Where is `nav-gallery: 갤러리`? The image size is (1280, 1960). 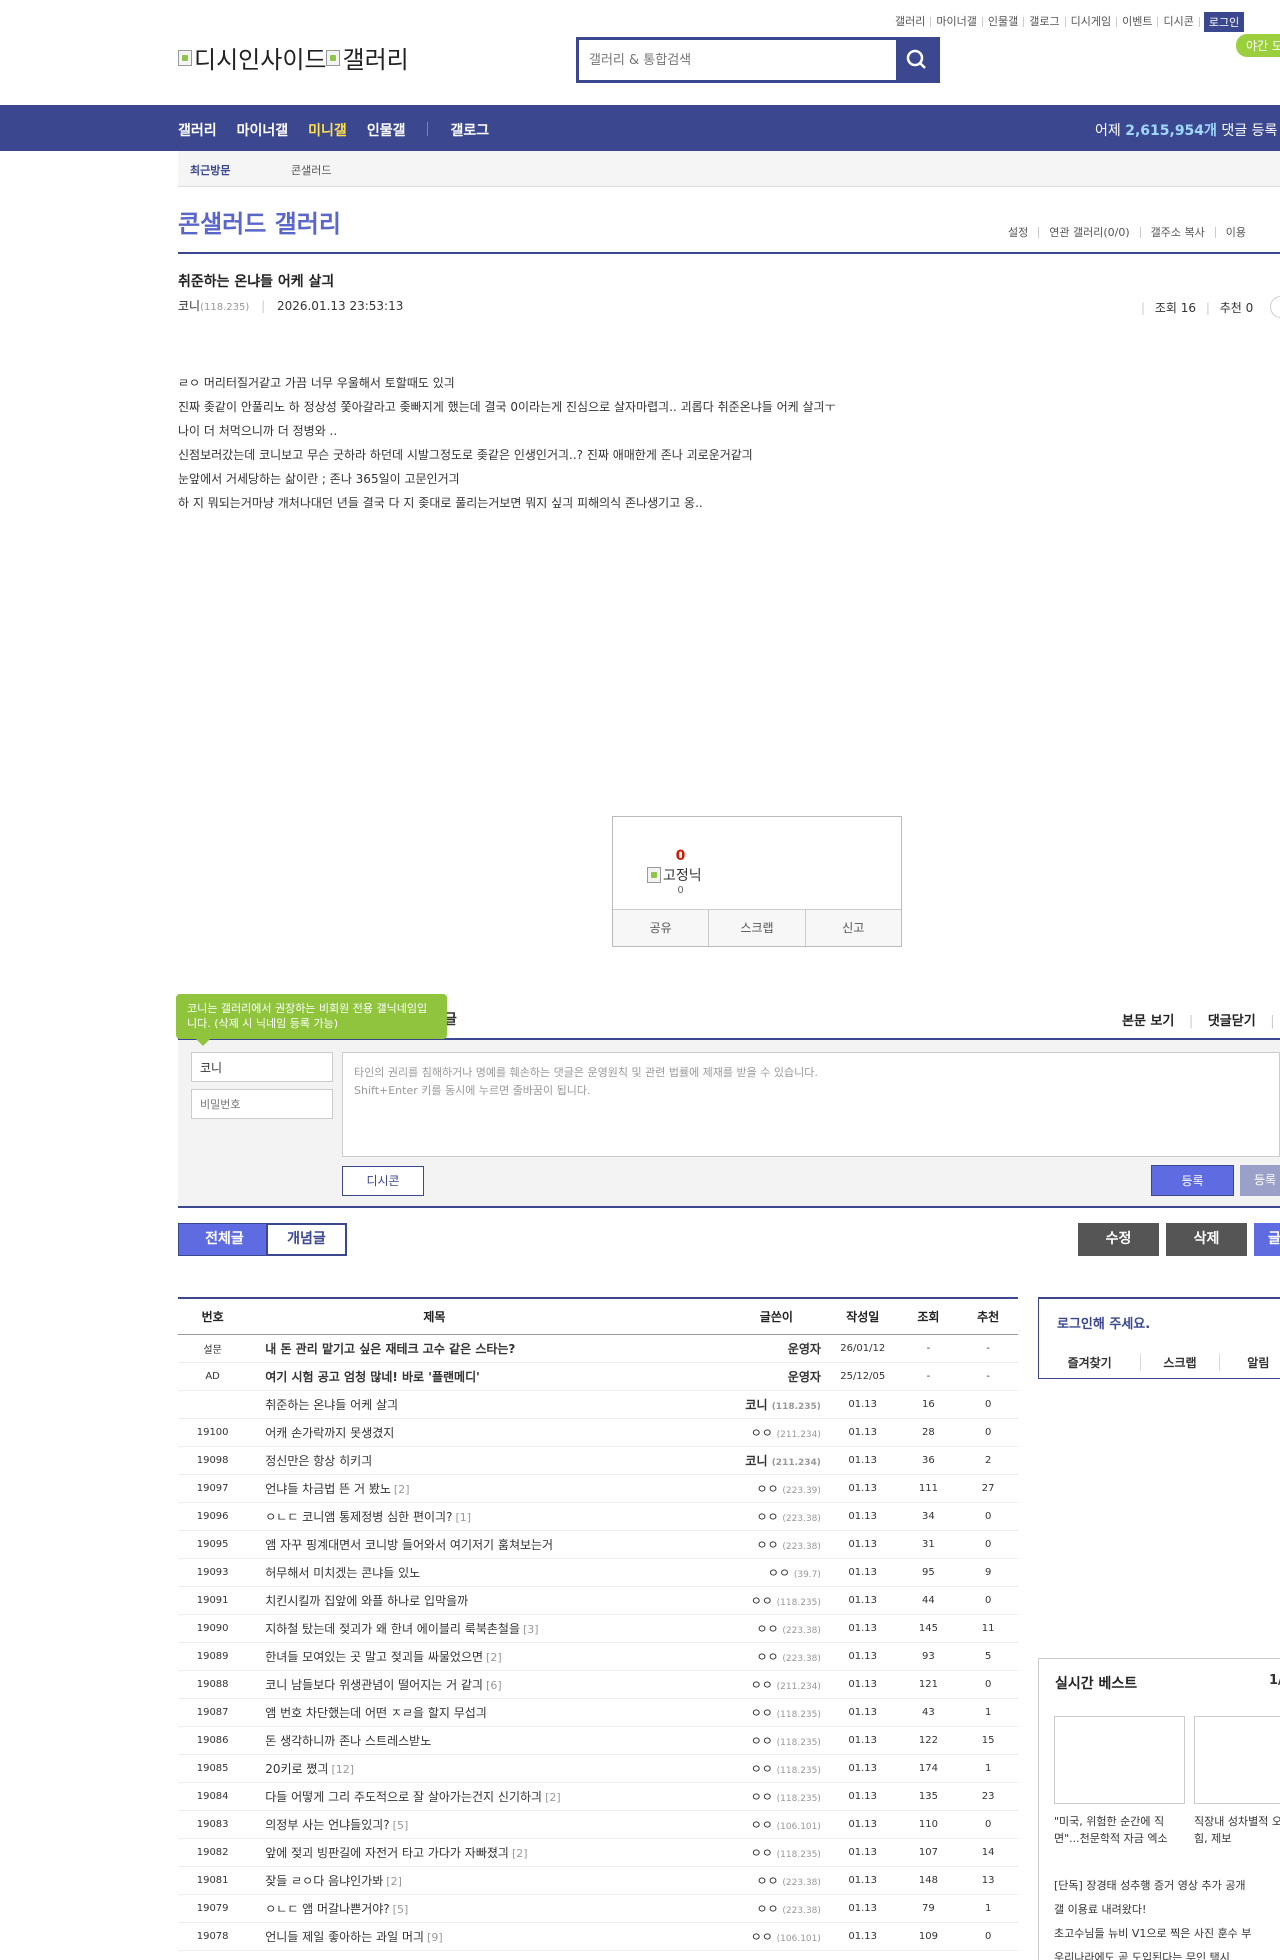
nav-gallery: 갤러리 is located at coordinates (197, 130).